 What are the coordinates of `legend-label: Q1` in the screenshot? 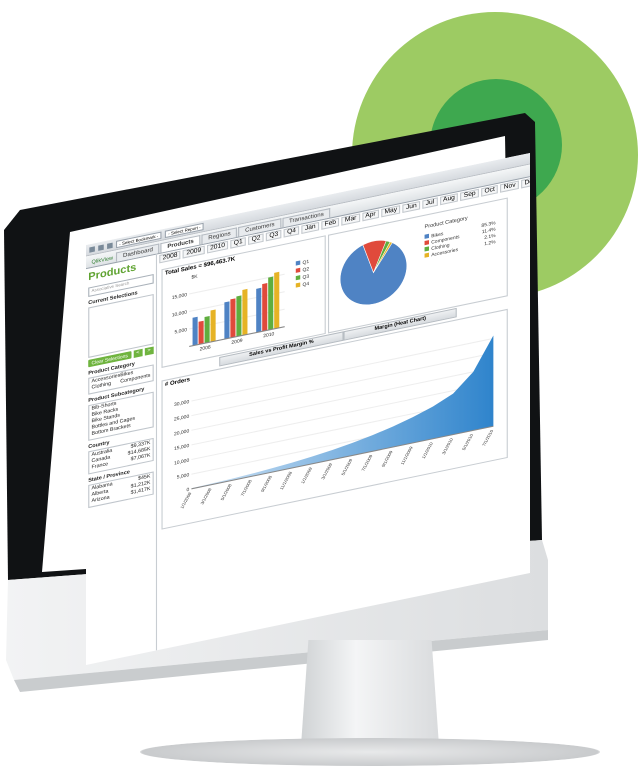 It's located at (306, 262).